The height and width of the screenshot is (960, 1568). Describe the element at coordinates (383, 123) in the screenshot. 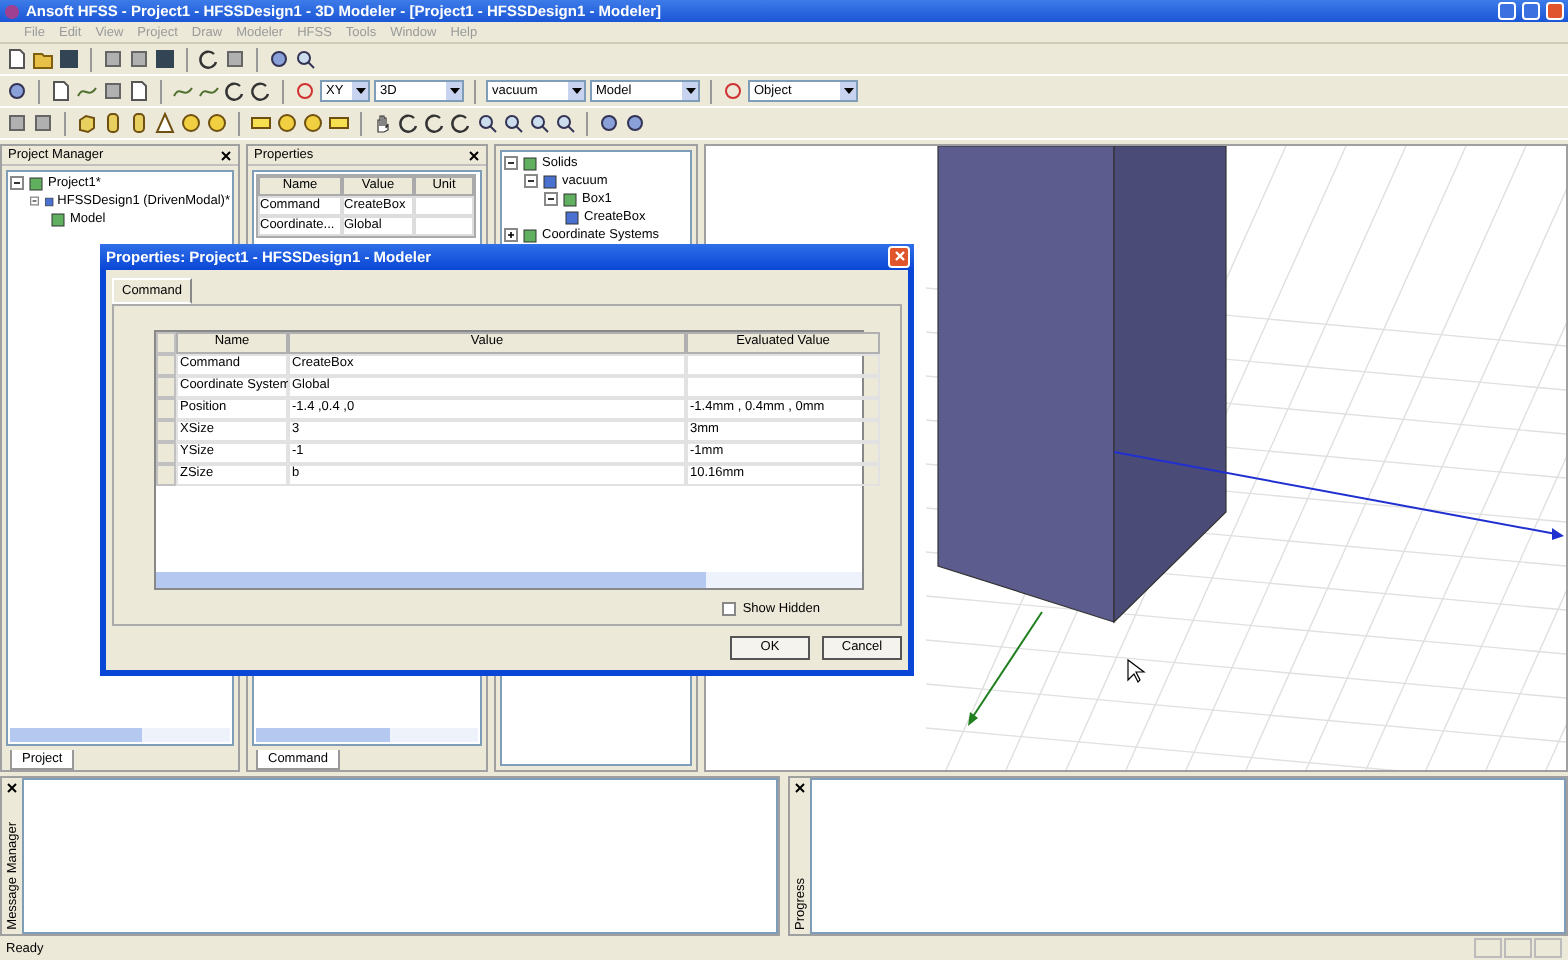

I see `hand-icon` at that location.